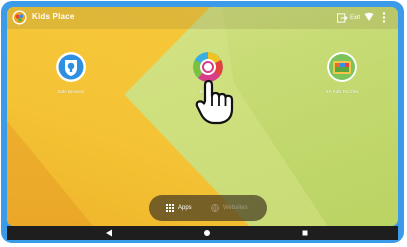  Describe the element at coordinates (170, 208) in the screenshot. I see `grid-icon` at that location.